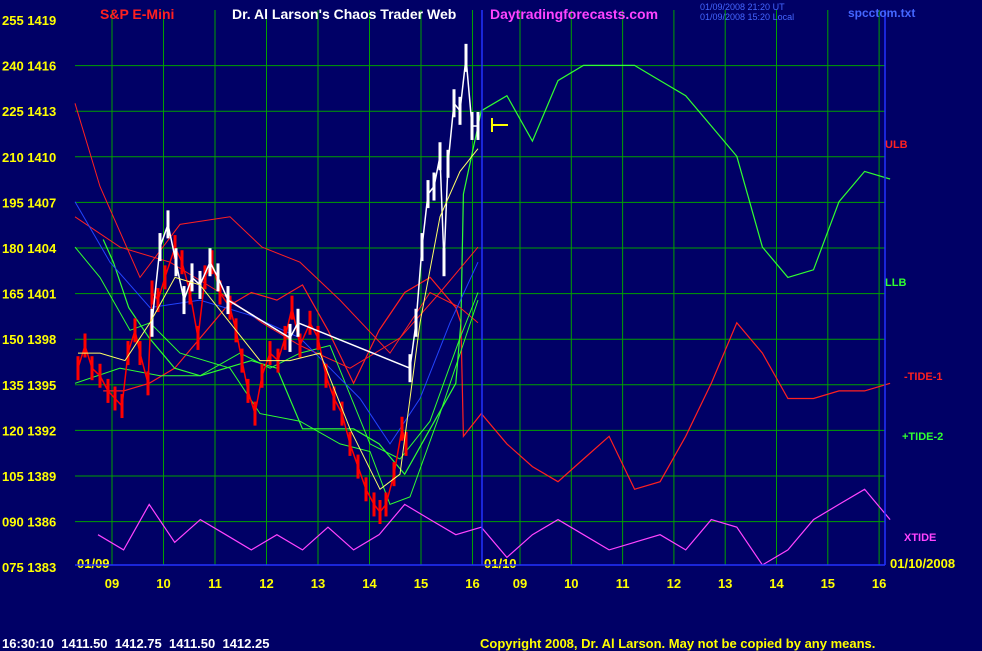  Describe the element at coordinates (344, 14) in the screenshot. I see `chart-title: Dr. Al Larson's Chaos Trader Web` at that location.